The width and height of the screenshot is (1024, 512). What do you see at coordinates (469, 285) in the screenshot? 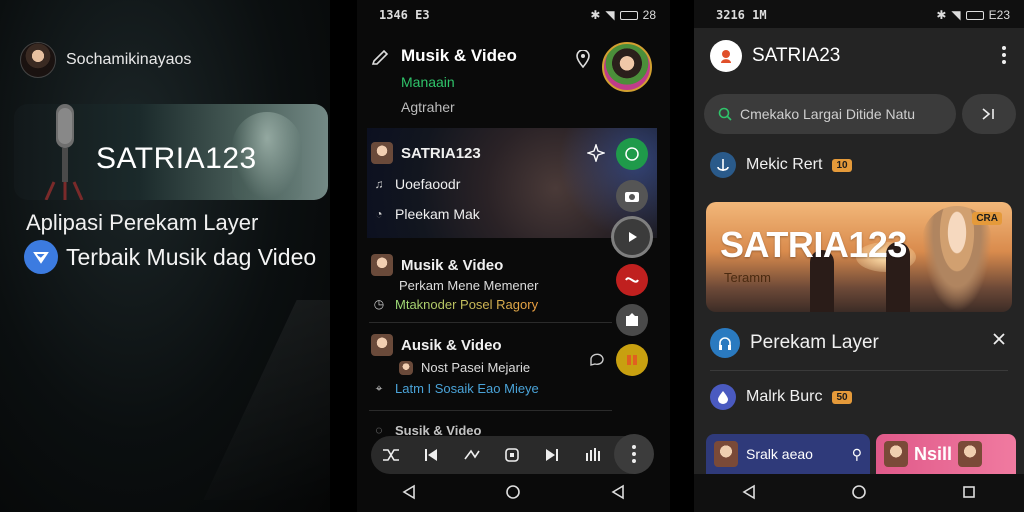
I see `entry-1-line1: Perkam Mene Memener` at bounding box center [469, 285].